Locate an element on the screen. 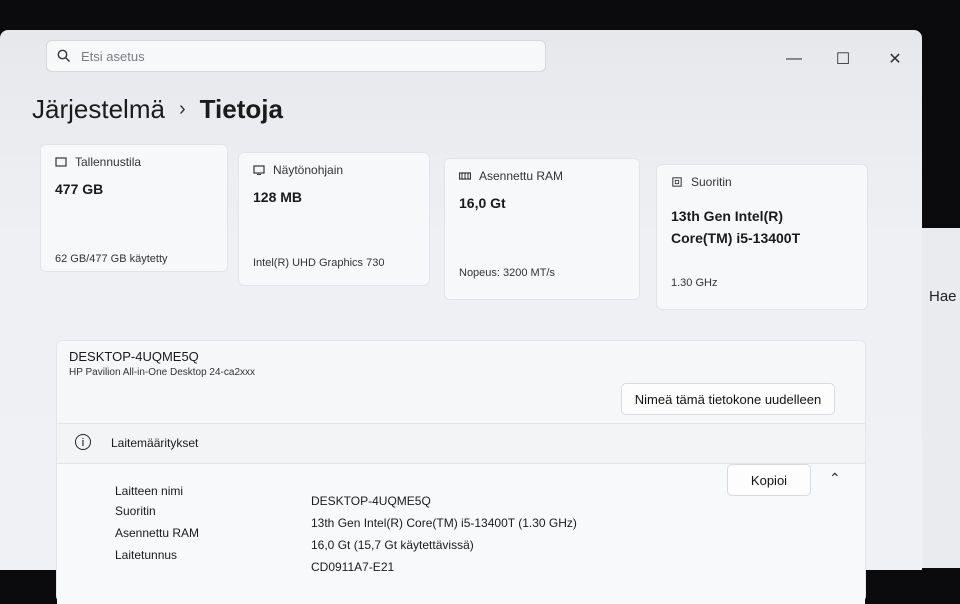 Image resolution: width=960 pixels, height=604 pixels. search-box: Etsi asetus is located at coordinates (296, 56).